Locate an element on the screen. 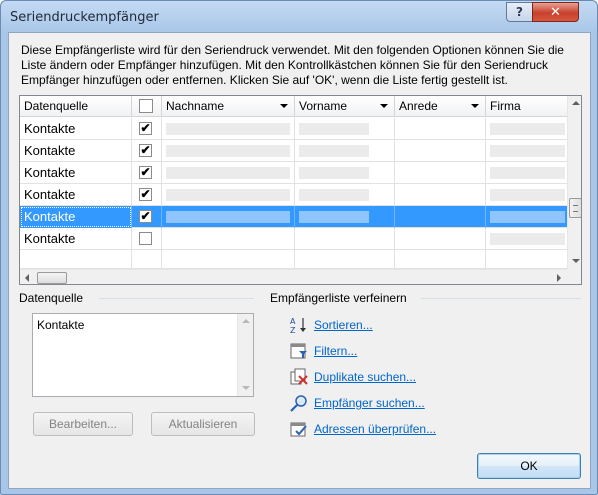  refine-section-label: Empfängerliste verfeinern is located at coordinates (338, 298).